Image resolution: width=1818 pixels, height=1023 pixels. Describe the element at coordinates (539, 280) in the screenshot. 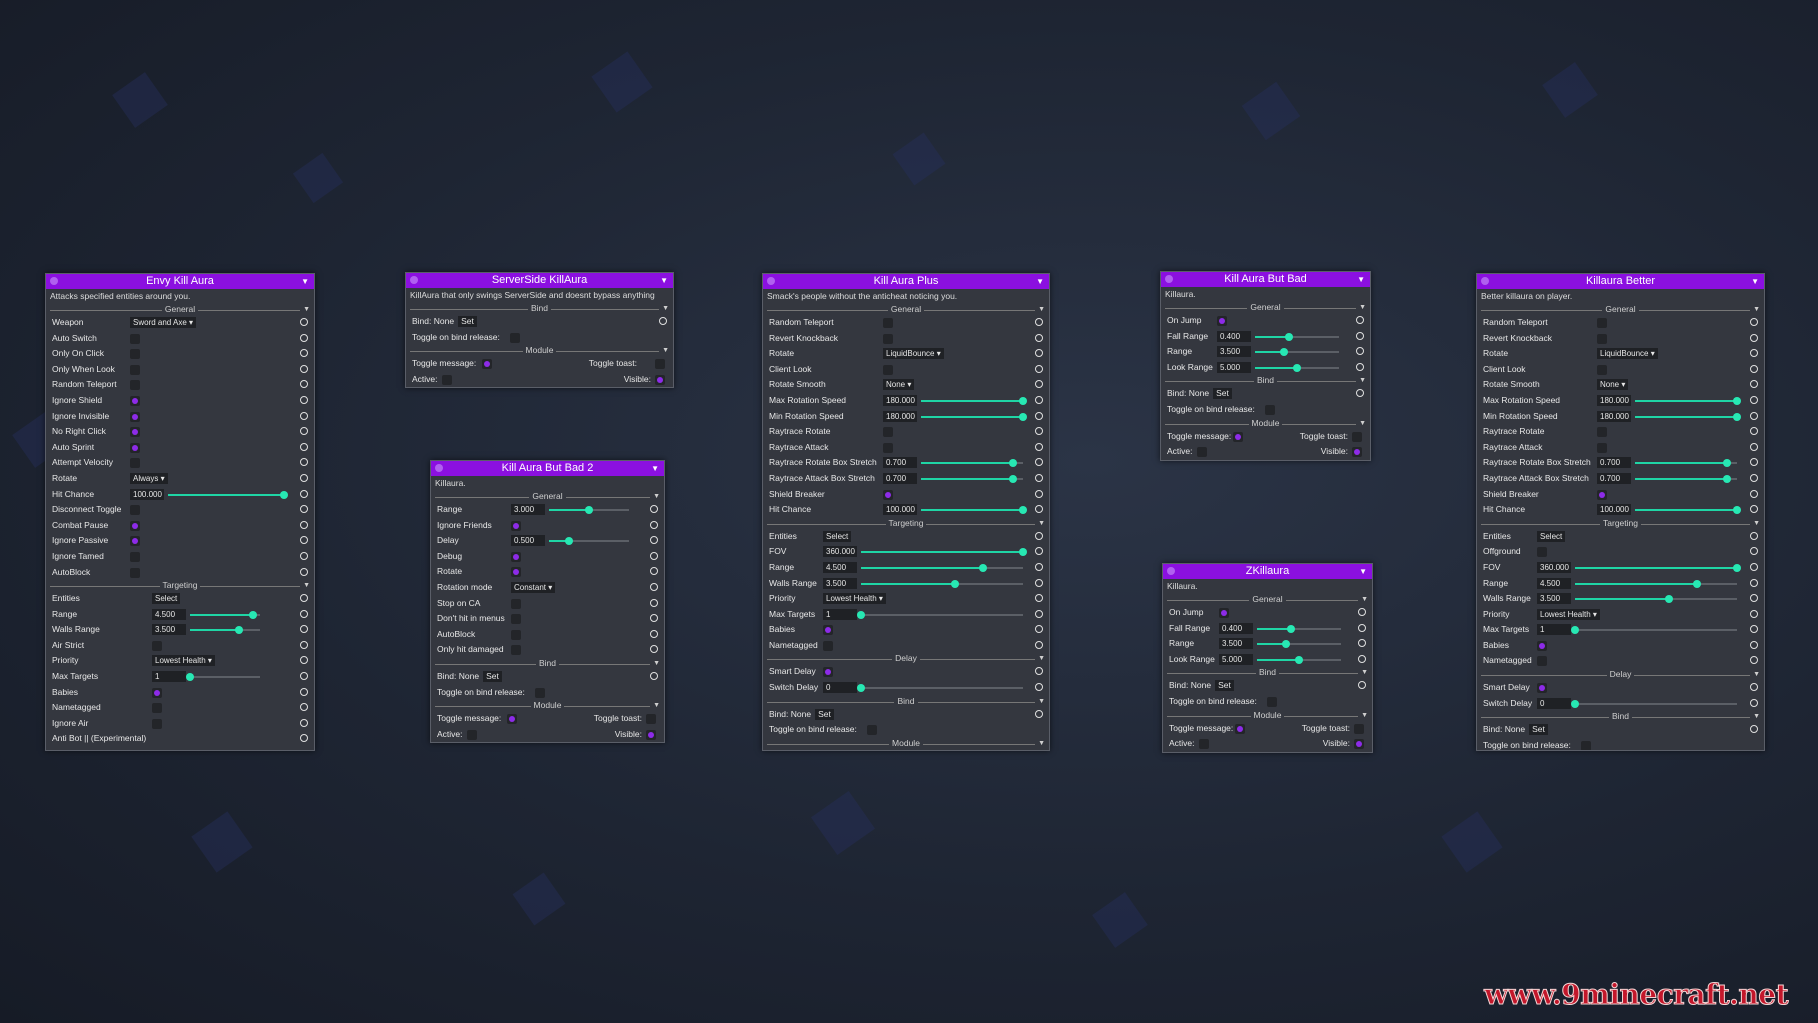

I see `panel-title-bar: ServerSide KillAura ▼` at that location.